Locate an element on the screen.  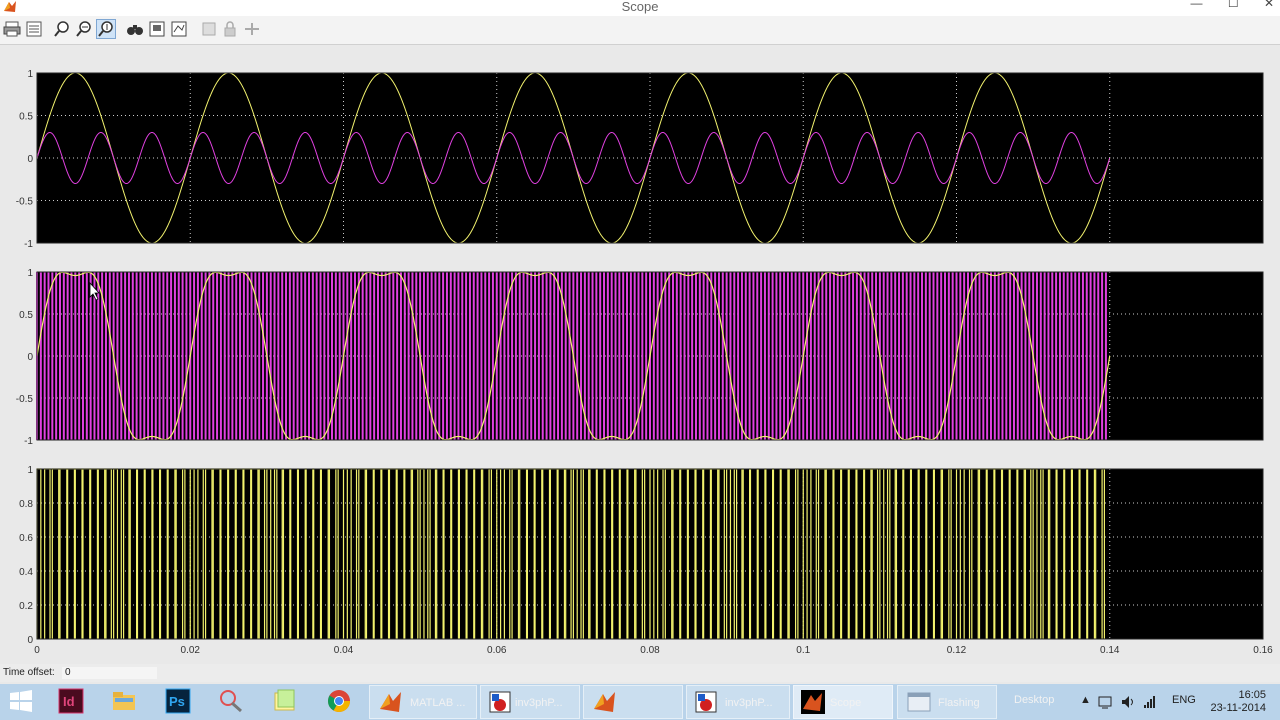
scope-matlab-icon is located at coordinates (813, 702).